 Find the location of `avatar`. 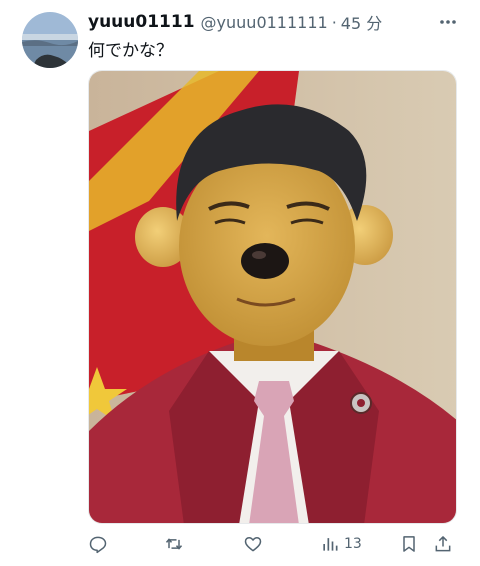

avatar is located at coordinates (50, 40).